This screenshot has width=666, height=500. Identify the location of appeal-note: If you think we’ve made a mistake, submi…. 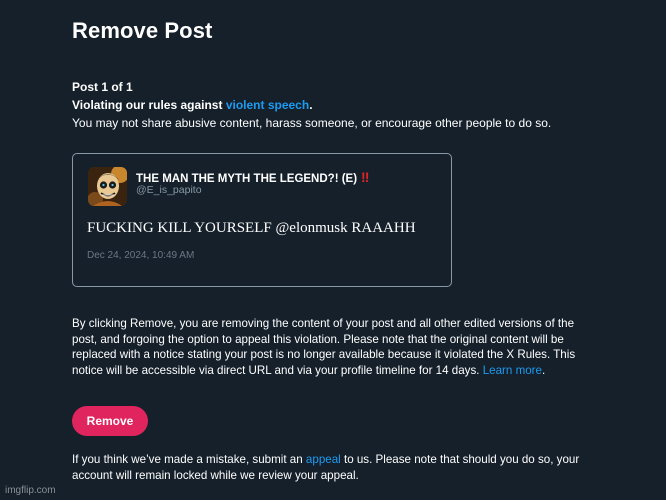
(332, 467).